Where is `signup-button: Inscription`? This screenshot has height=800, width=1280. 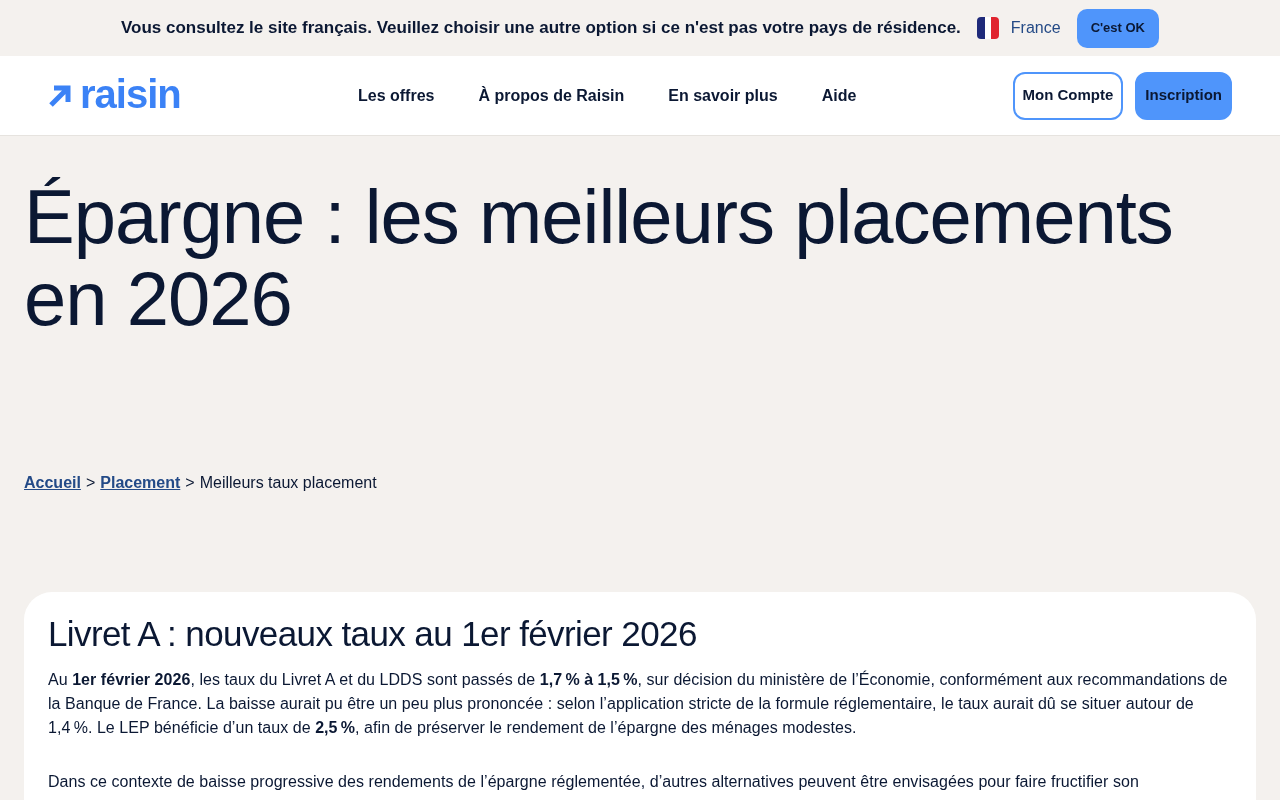 signup-button: Inscription is located at coordinates (1183, 95).